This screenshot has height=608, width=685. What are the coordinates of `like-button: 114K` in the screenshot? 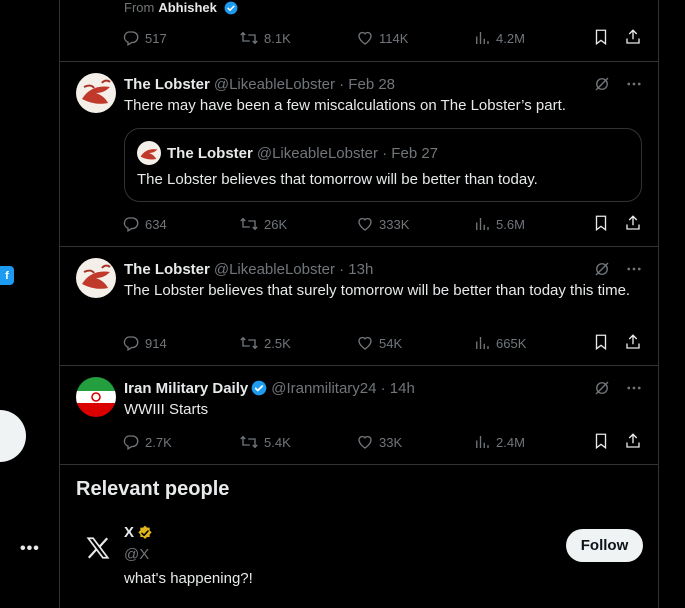 It's located at (414, 38).